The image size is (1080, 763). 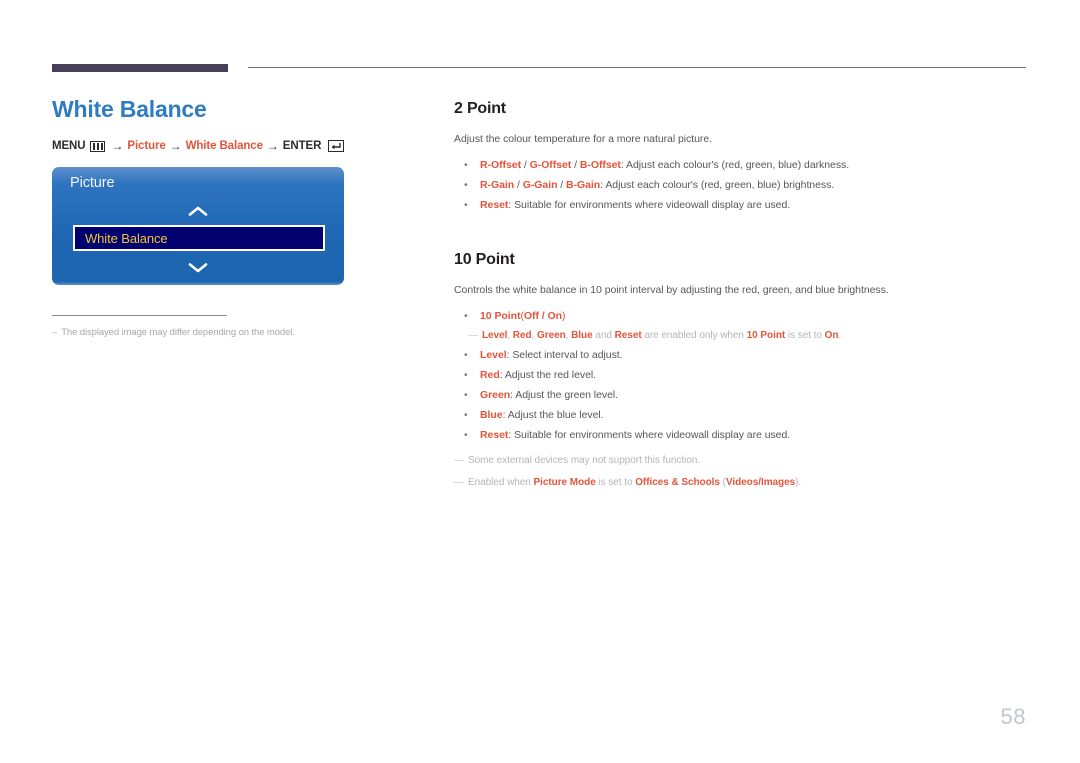 What do you see at coordinates (615, 482) in the screenshot?
I see `footnote-mid: is set to` at bounding box center [615, 482].